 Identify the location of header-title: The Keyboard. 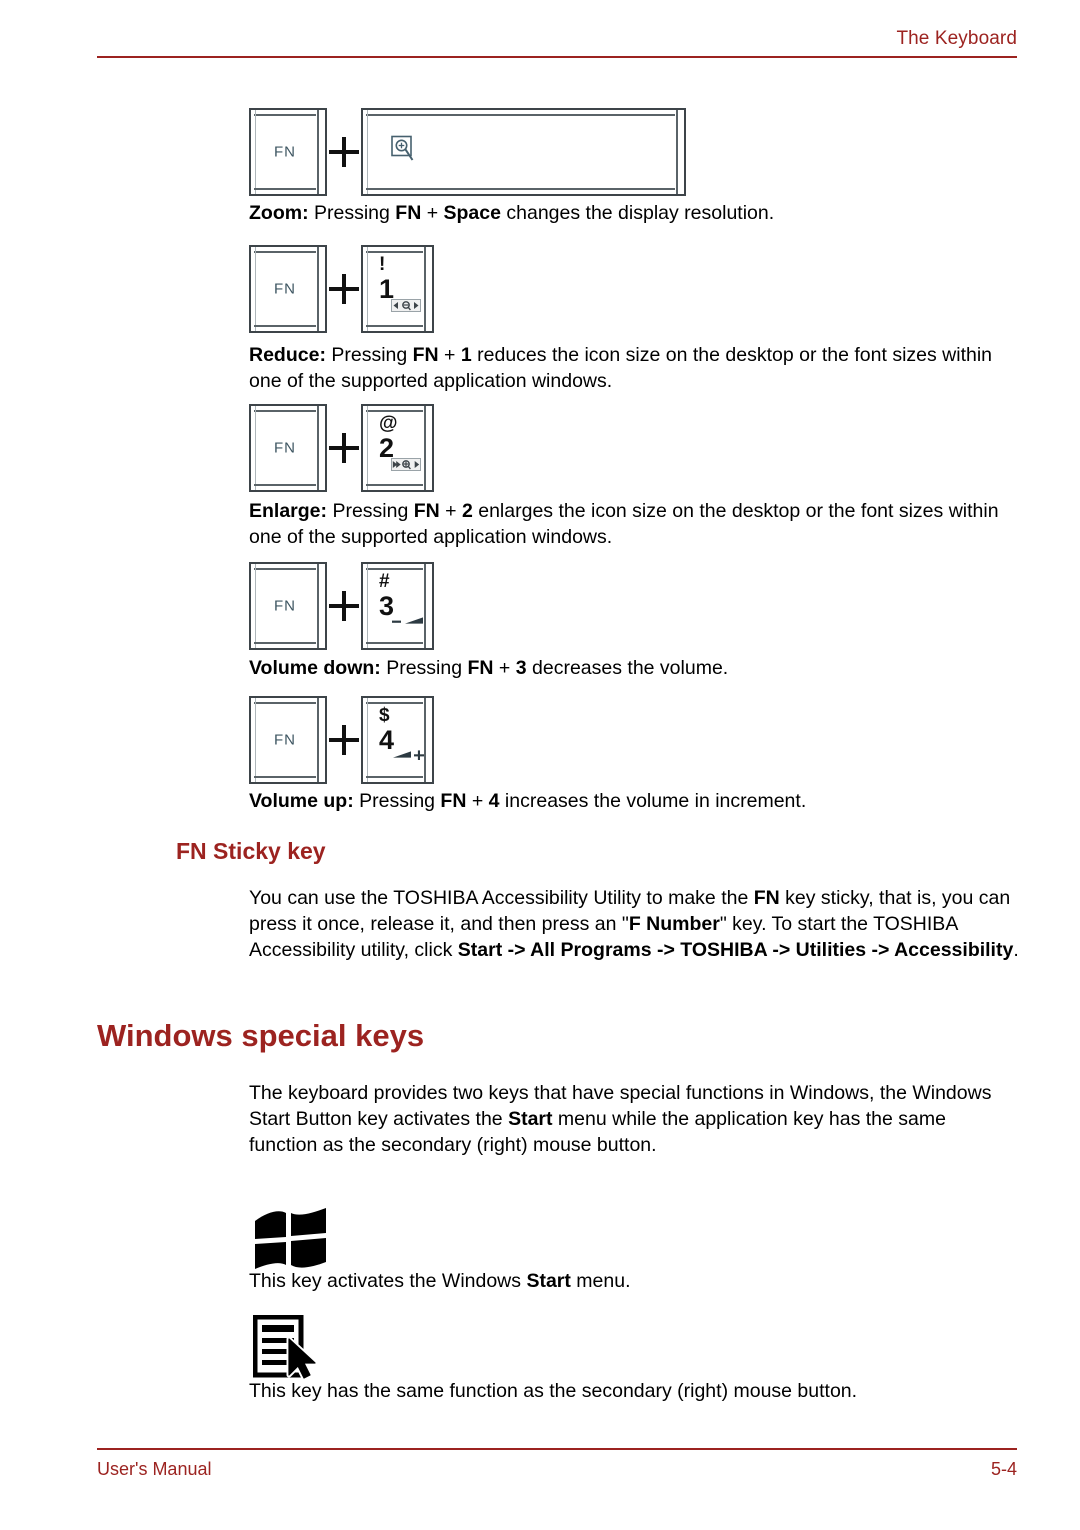
(956, 38).